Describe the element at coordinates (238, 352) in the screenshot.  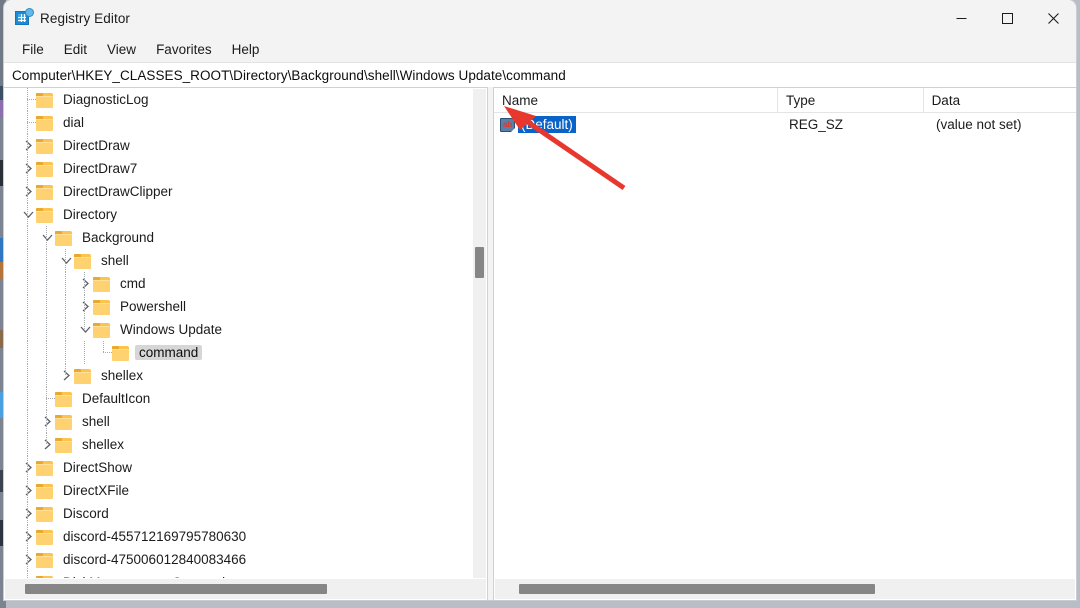
I see `tree-node: command` at that location.